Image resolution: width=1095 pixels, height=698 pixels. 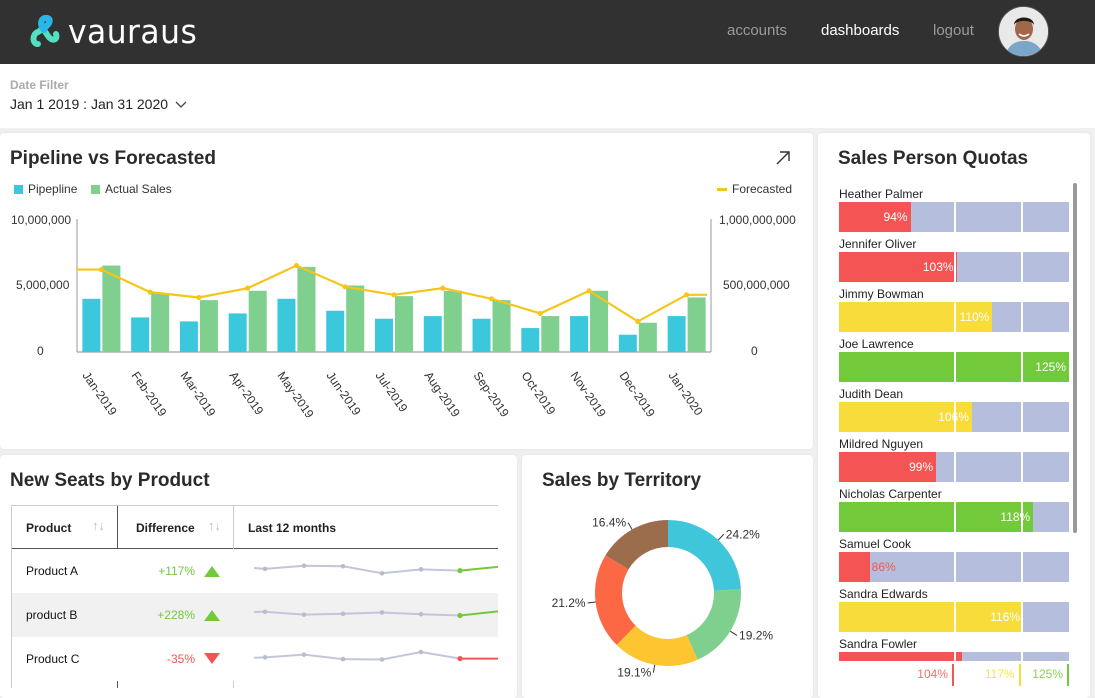 What do you see at coordinates (1005, 617) in the screenshot?
I see `quota-percent: 116%` at bounding box center [1005, 617].